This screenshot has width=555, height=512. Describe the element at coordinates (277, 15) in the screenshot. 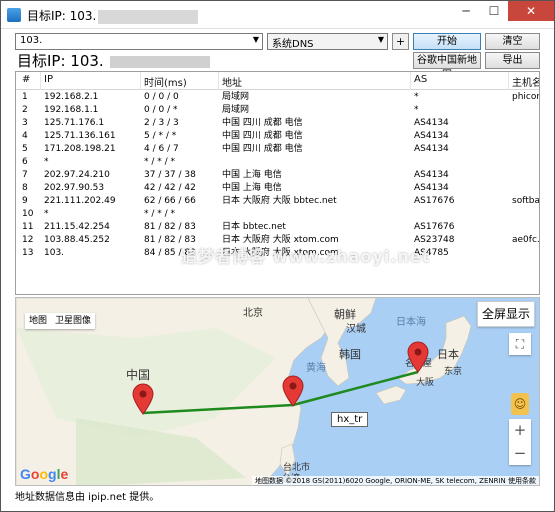

I see `title-bar: 目标IP: 103. ─ ☐ ✕` at that location.